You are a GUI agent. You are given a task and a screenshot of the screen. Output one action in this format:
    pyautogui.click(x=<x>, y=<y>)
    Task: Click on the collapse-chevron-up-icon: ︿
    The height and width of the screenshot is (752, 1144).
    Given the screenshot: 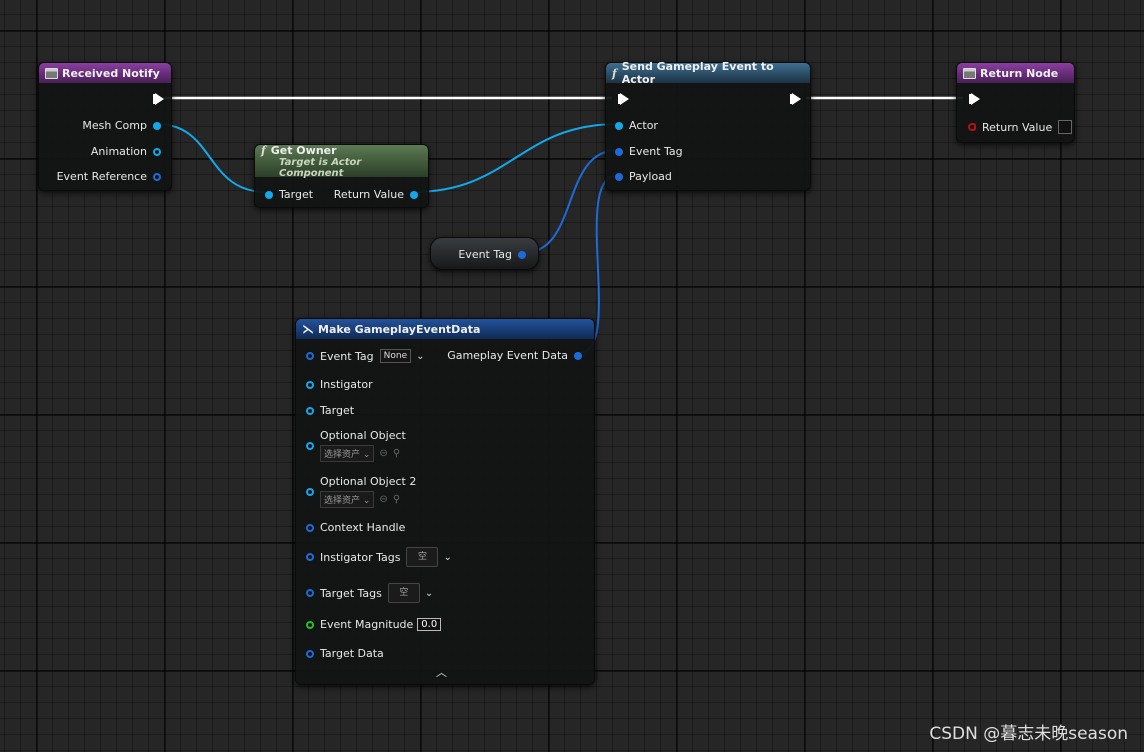 What is the action you would take?
    pyautogui.click(x=441, y=672)
    